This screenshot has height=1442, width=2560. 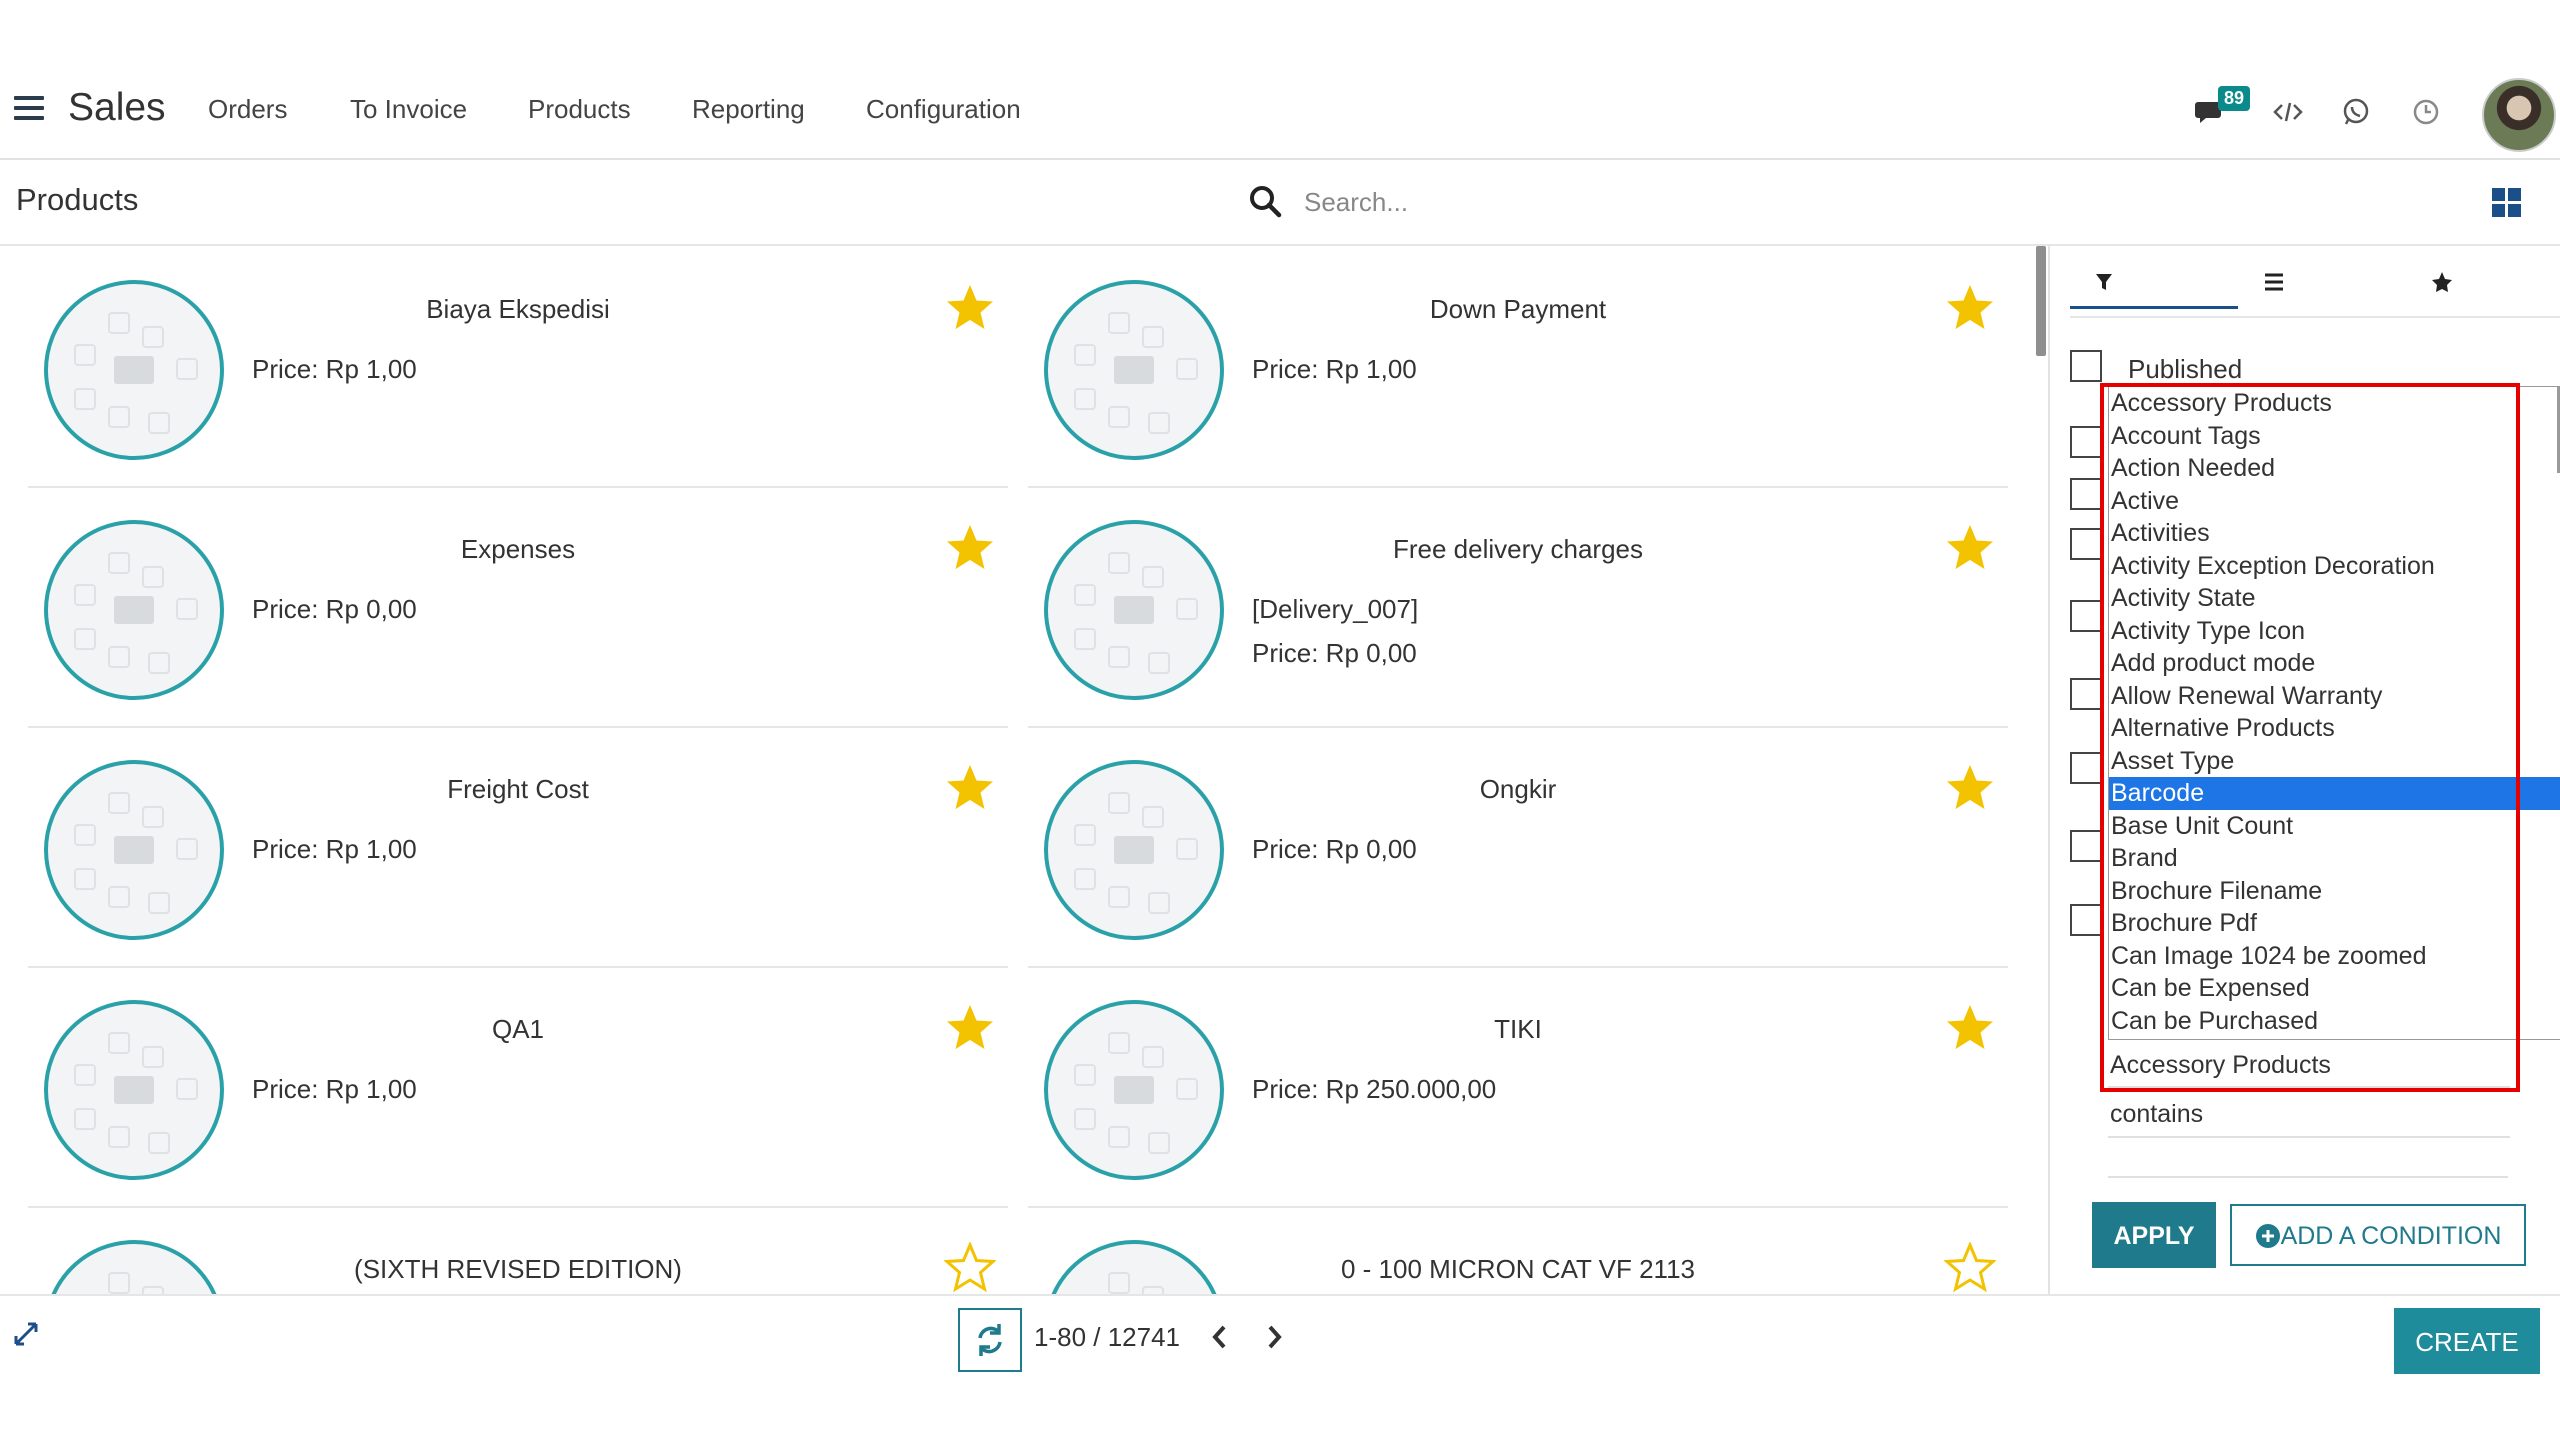 What do you see at coordinates (2334, 826) in the screenshot?
I see `field-option: Base Unit Count` at bounding box center [2334, 826].